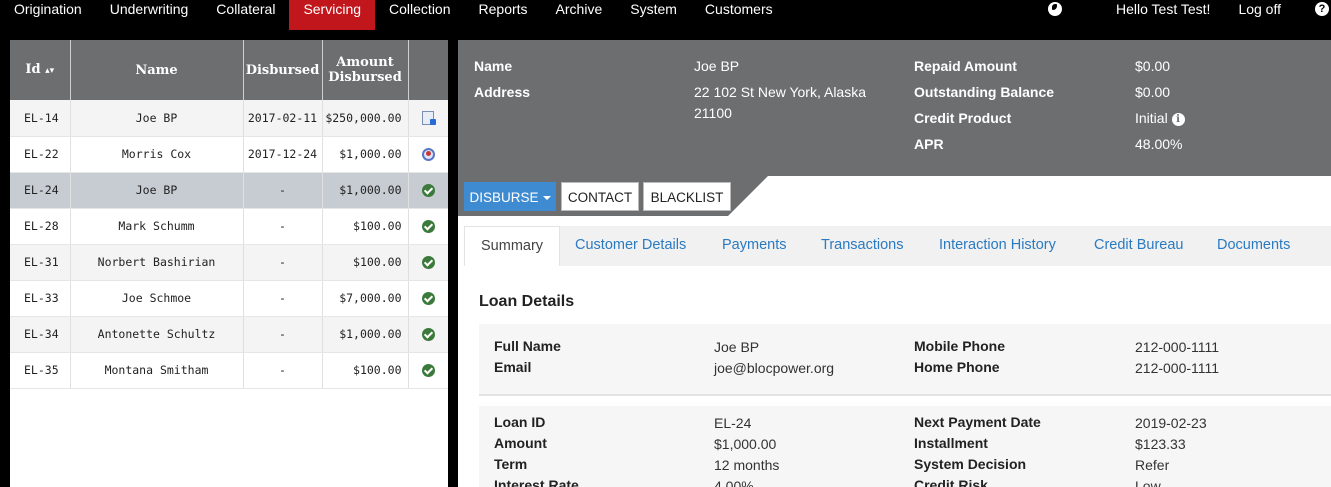 This screenshot has height=487, width=1331. I want to click on column-name: Name, so click(157, 70).